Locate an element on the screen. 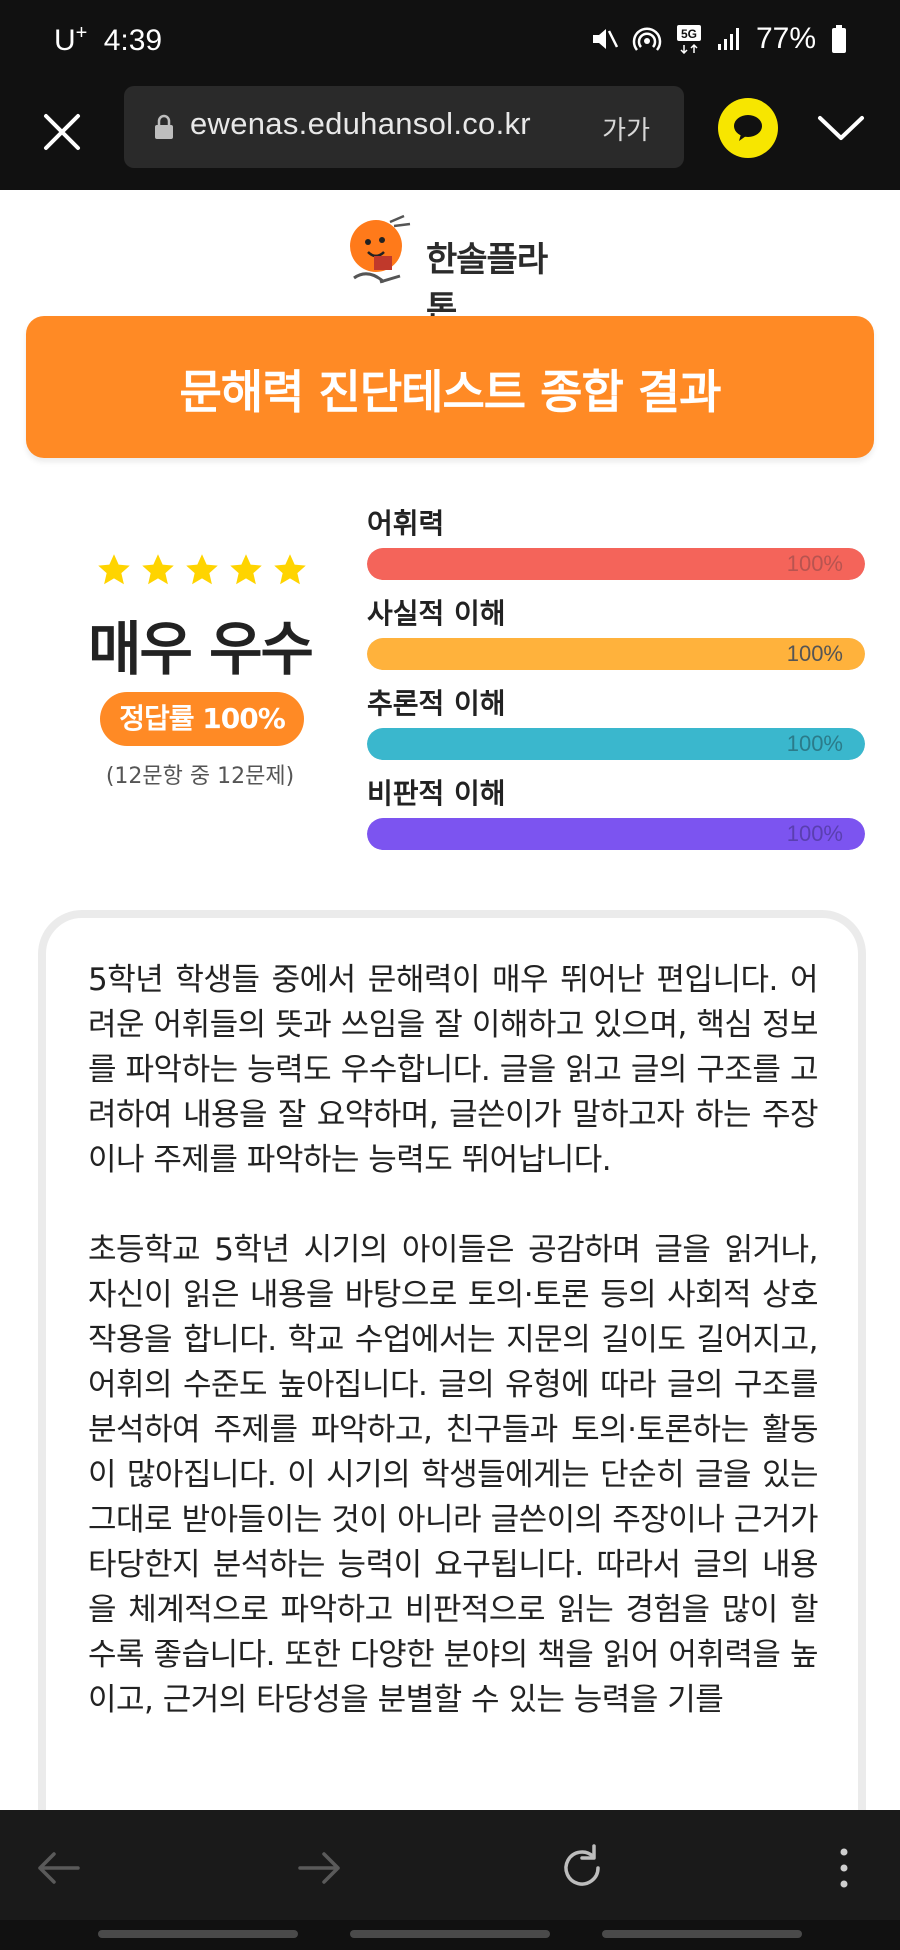 This screenshot has height=1950, width=900. status-icons: 5G 77% is located at coordinates (719, 39).